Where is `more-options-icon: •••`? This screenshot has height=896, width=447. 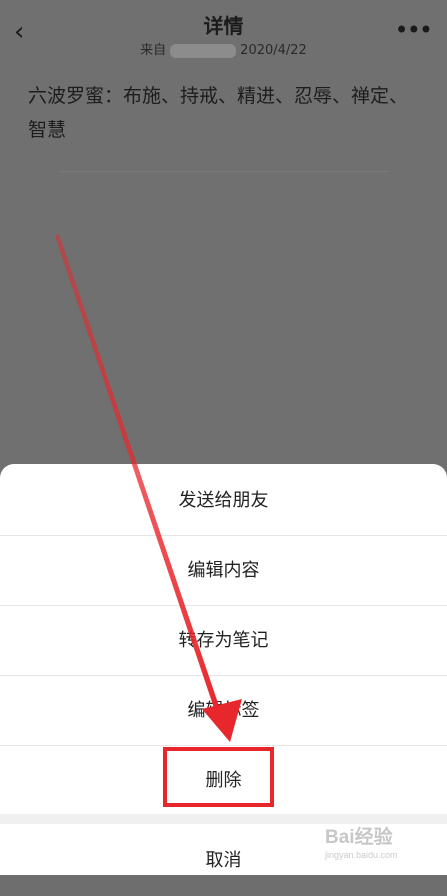
more-options-icon: ••• is located at coordinates (414, 30).